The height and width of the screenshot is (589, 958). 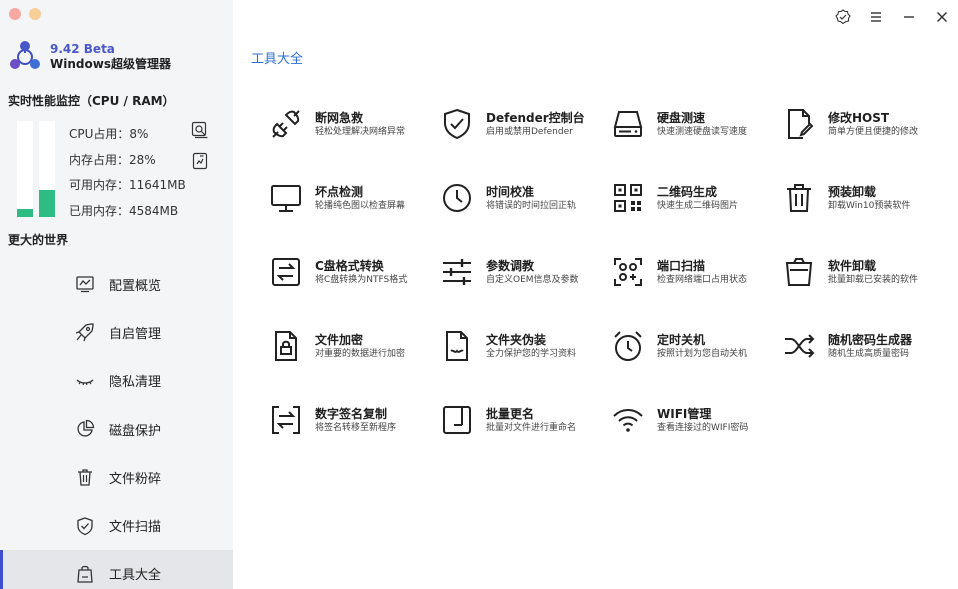 What do you see at coordinates (286, 272) in the screenshot?
I see `swap-box-icon` at bounding box center [286, 272].